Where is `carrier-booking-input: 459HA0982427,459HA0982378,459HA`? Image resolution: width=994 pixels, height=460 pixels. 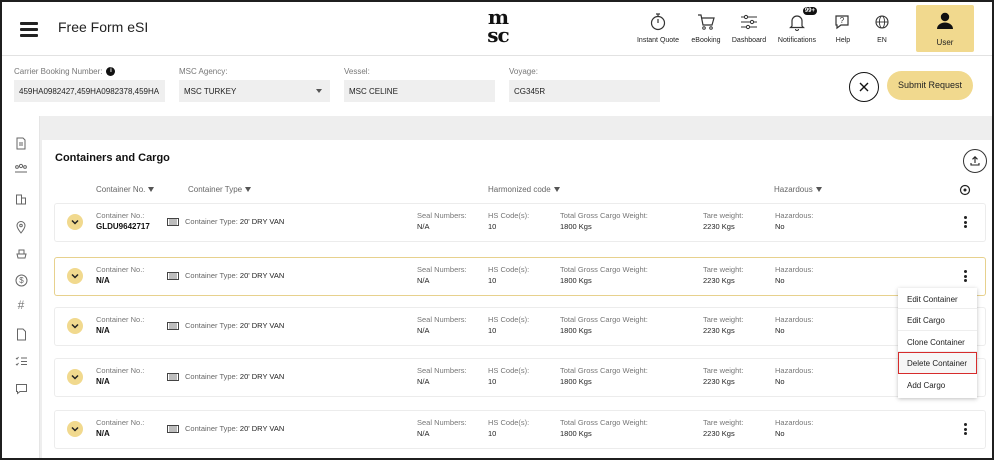 carrier-booking-input: 459HA0982427,459HA0982378,459HA is located at coordinates (89, 91).